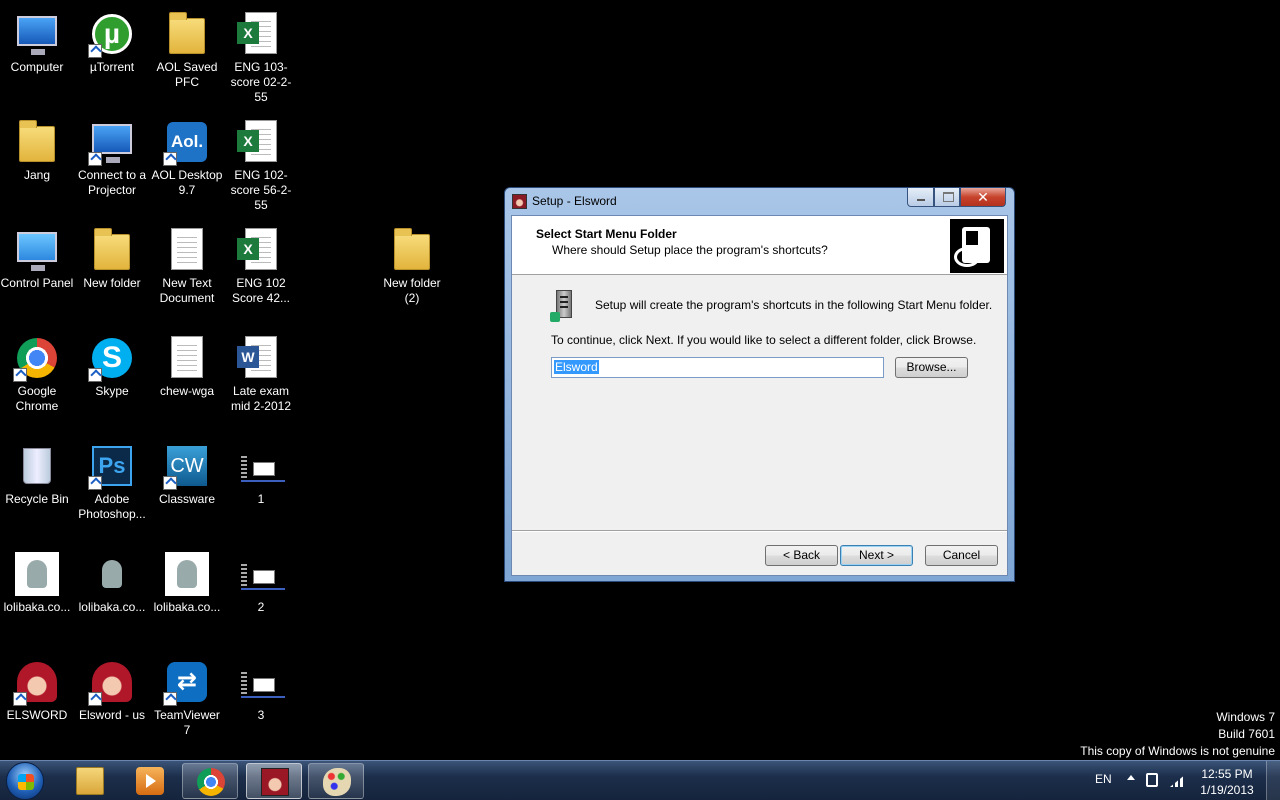 The width and height of the screenshot is (1280, 800). Describe the element at coordinates (112, 39) in the screenshot. I see `desktop-icon-utorrent: µ µTorrent` at that location.